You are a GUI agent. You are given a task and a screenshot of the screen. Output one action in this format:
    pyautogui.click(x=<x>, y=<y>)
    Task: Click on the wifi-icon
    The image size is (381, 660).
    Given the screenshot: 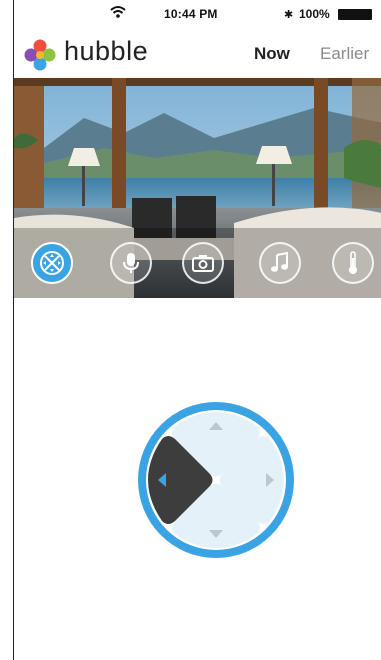 What is the action you would take?
    pyautogui.click(x=118, y=13)
    